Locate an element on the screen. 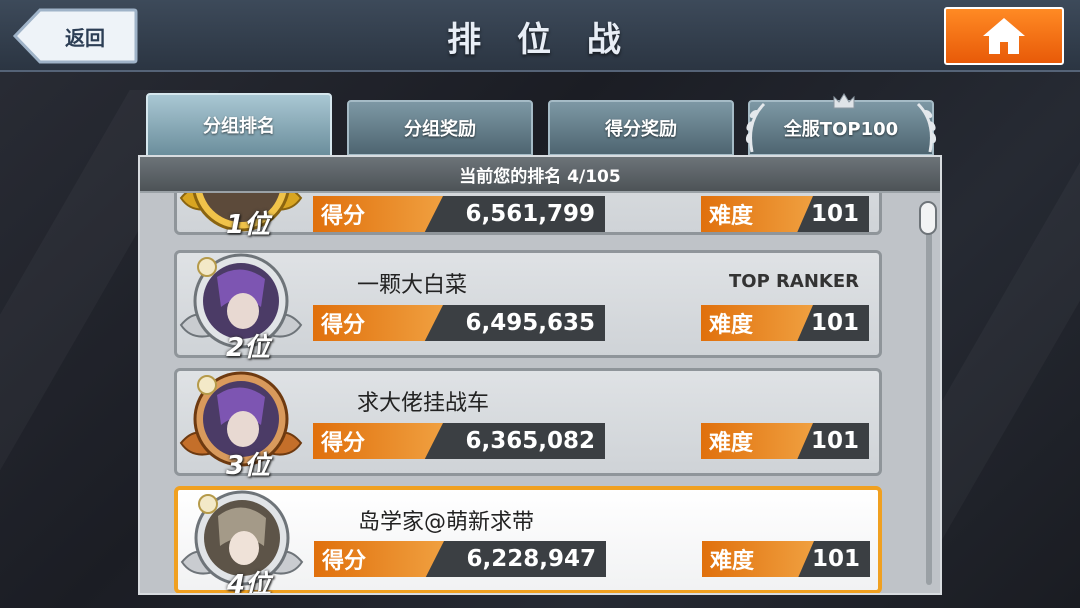 This screenshot has width=1080, height=608. header-bar: 返回 排 位 战 is located at coordinates (540, 36).